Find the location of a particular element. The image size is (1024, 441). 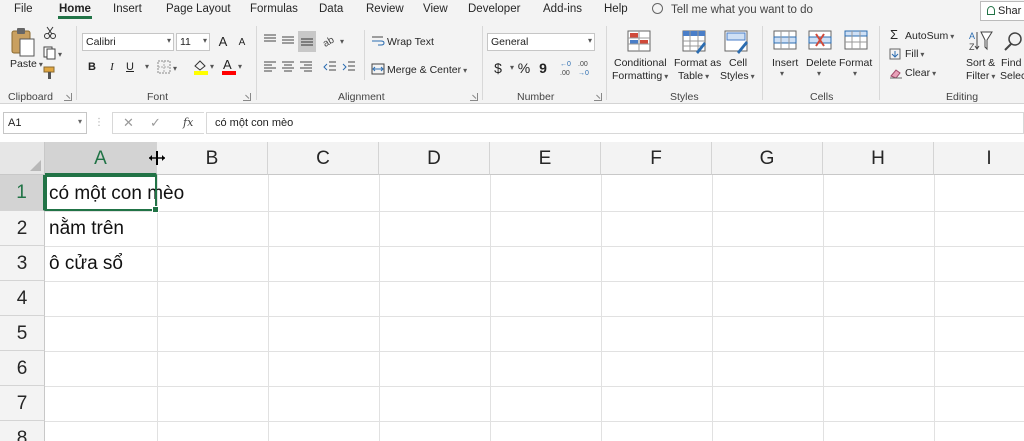

conditional-formatting-label-2: Formatting is located at coordinates (640, 76).